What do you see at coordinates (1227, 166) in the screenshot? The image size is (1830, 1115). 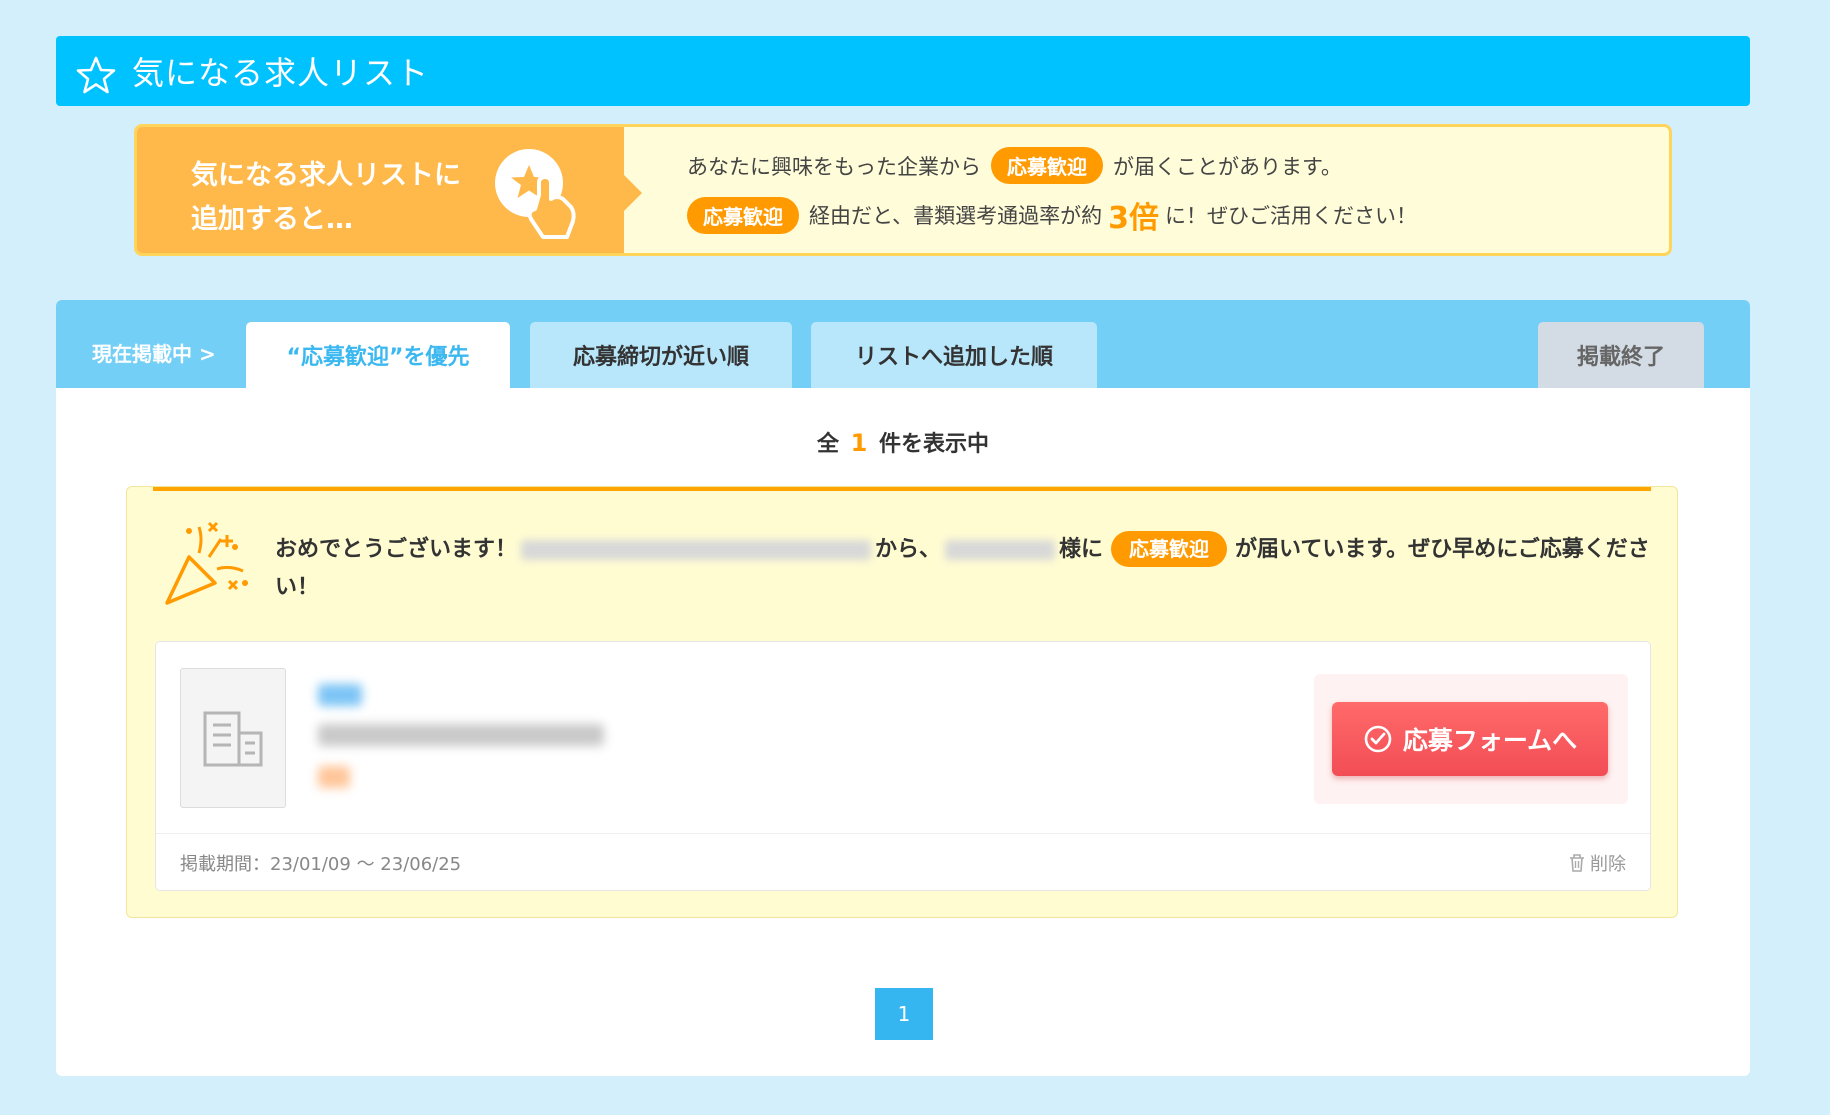 I see `promo-text-1-suffix: が届くことがあります。` at bounding box center [1227, 166].